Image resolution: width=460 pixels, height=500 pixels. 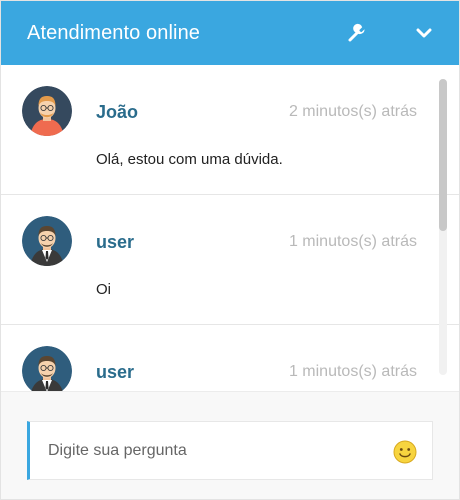 I want to click on message-sender: João, so click(x=117, y=112).